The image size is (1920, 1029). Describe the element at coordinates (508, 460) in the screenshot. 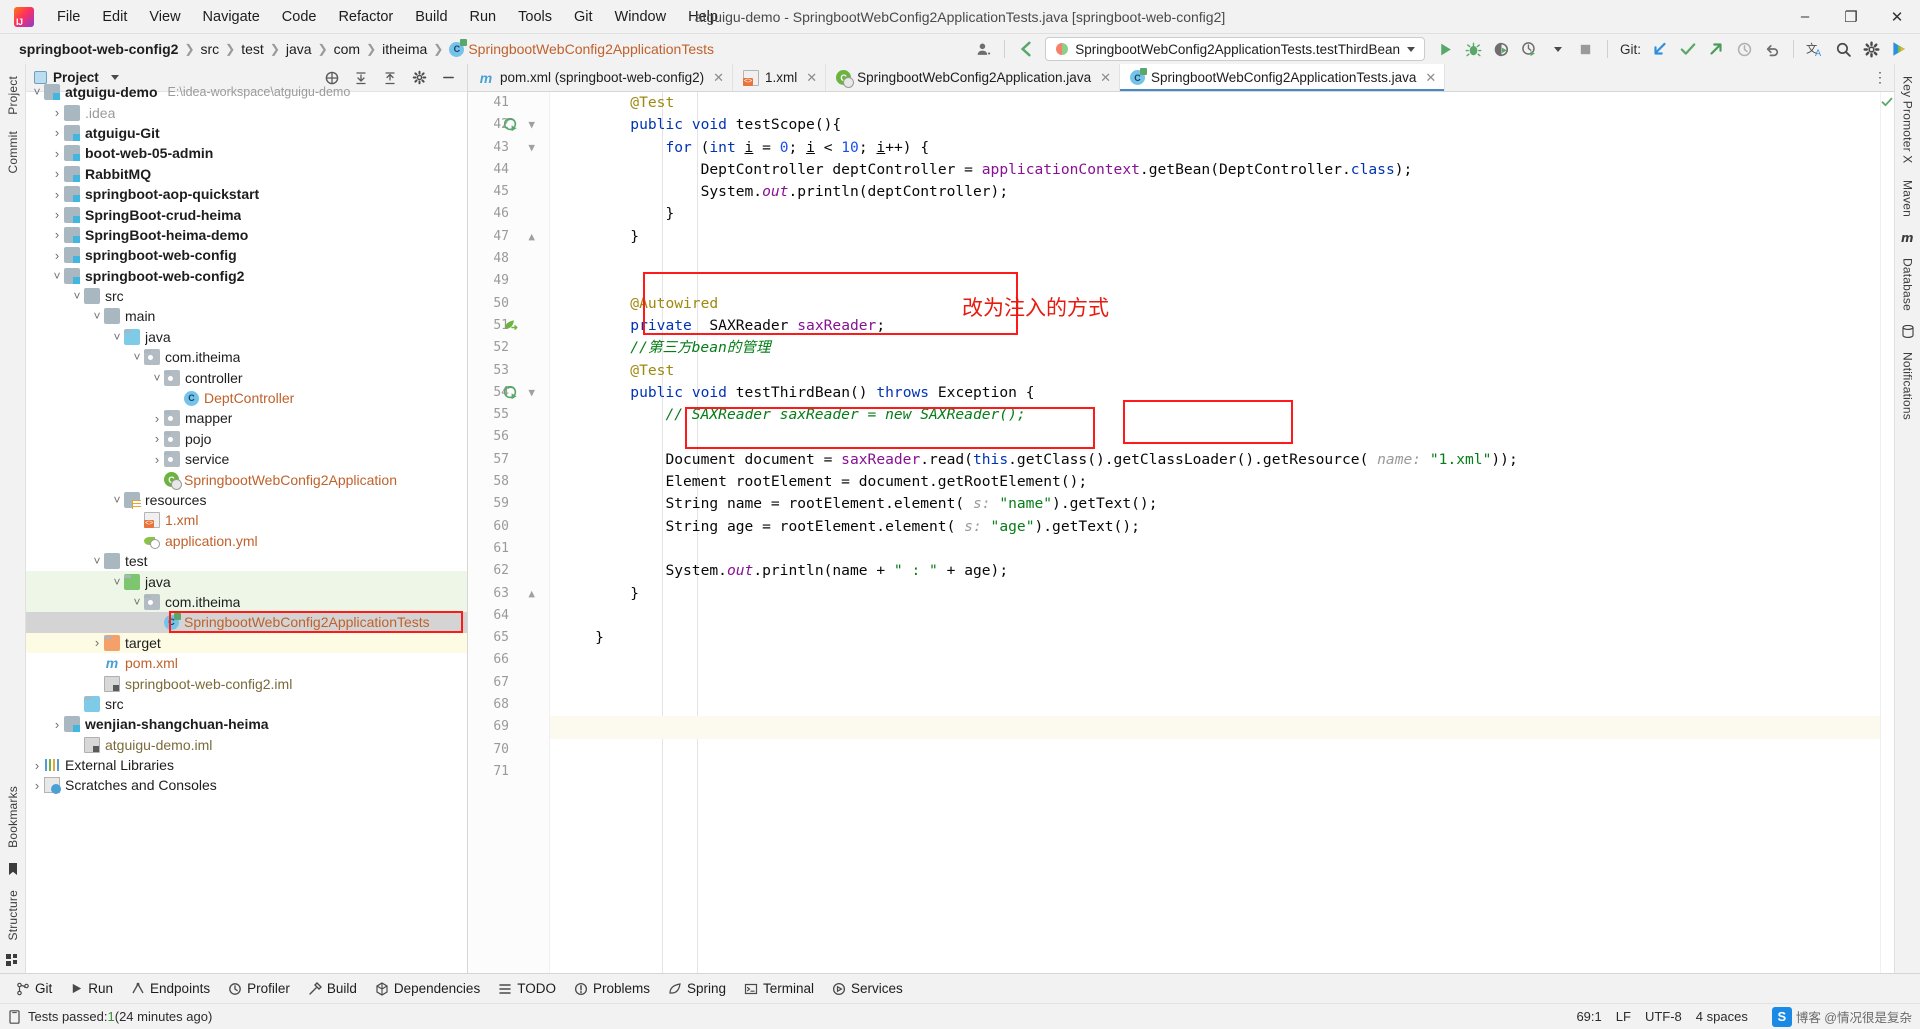

I see `gutter-row: 57` at that location.